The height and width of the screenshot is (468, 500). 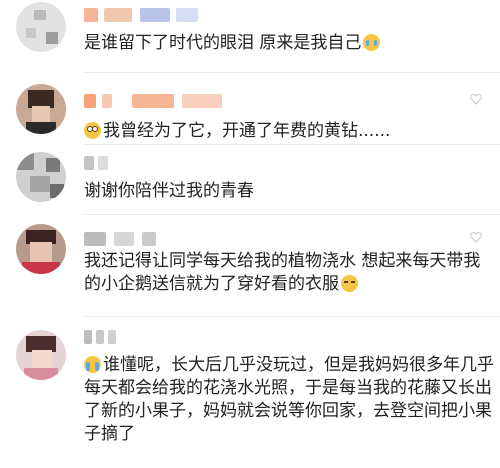 What do you see at coordinates (282, 272) in the screenshot?
I see `comment-text: 我还记得让同学每天给我的植物浇水 想起来每天带我的小企鹅送信就为了穿好看的衣服` at bounding box center [282, 272].